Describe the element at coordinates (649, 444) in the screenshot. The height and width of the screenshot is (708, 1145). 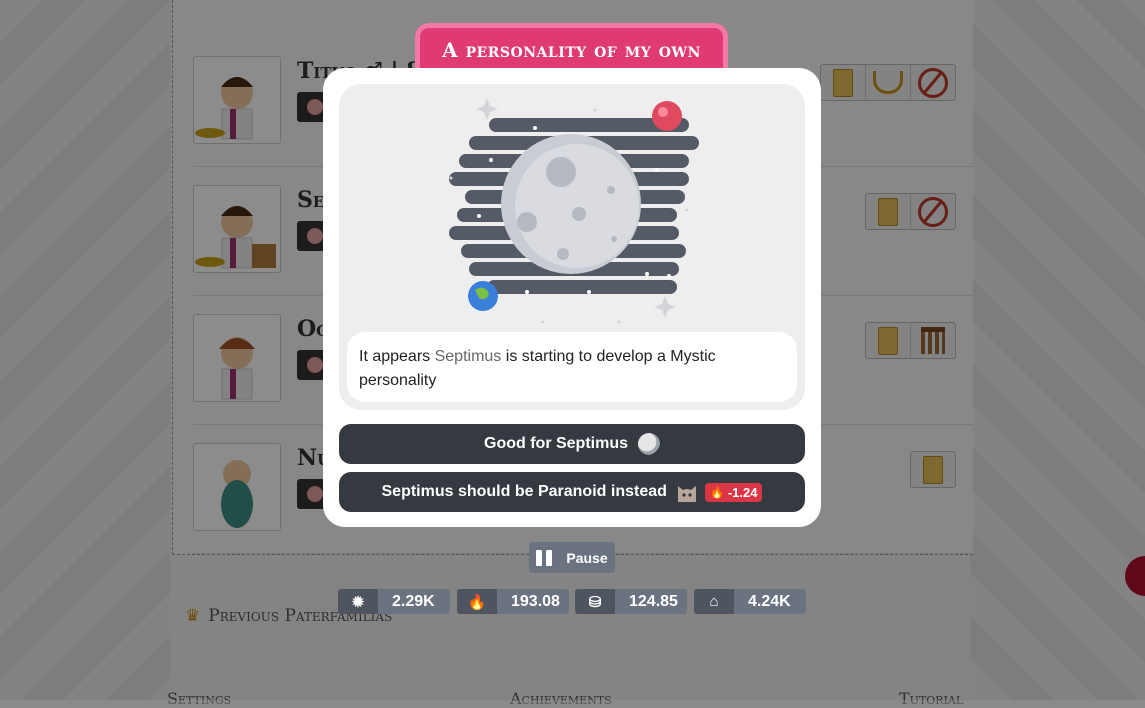
I see `mystic-trait-icon` at that location.